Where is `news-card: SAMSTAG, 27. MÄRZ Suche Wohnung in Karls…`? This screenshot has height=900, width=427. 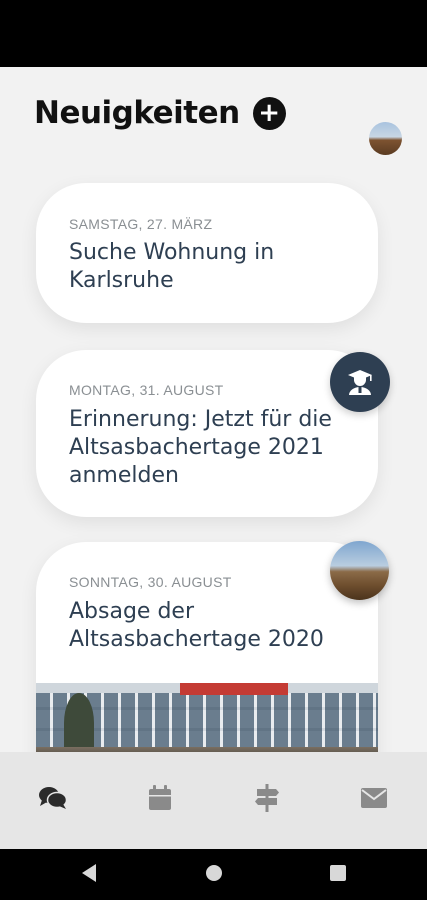 news-card: SAMSTAG, 27. MÄRZ Suche Wohnung in Karls… is located at coordinates (207, 253).